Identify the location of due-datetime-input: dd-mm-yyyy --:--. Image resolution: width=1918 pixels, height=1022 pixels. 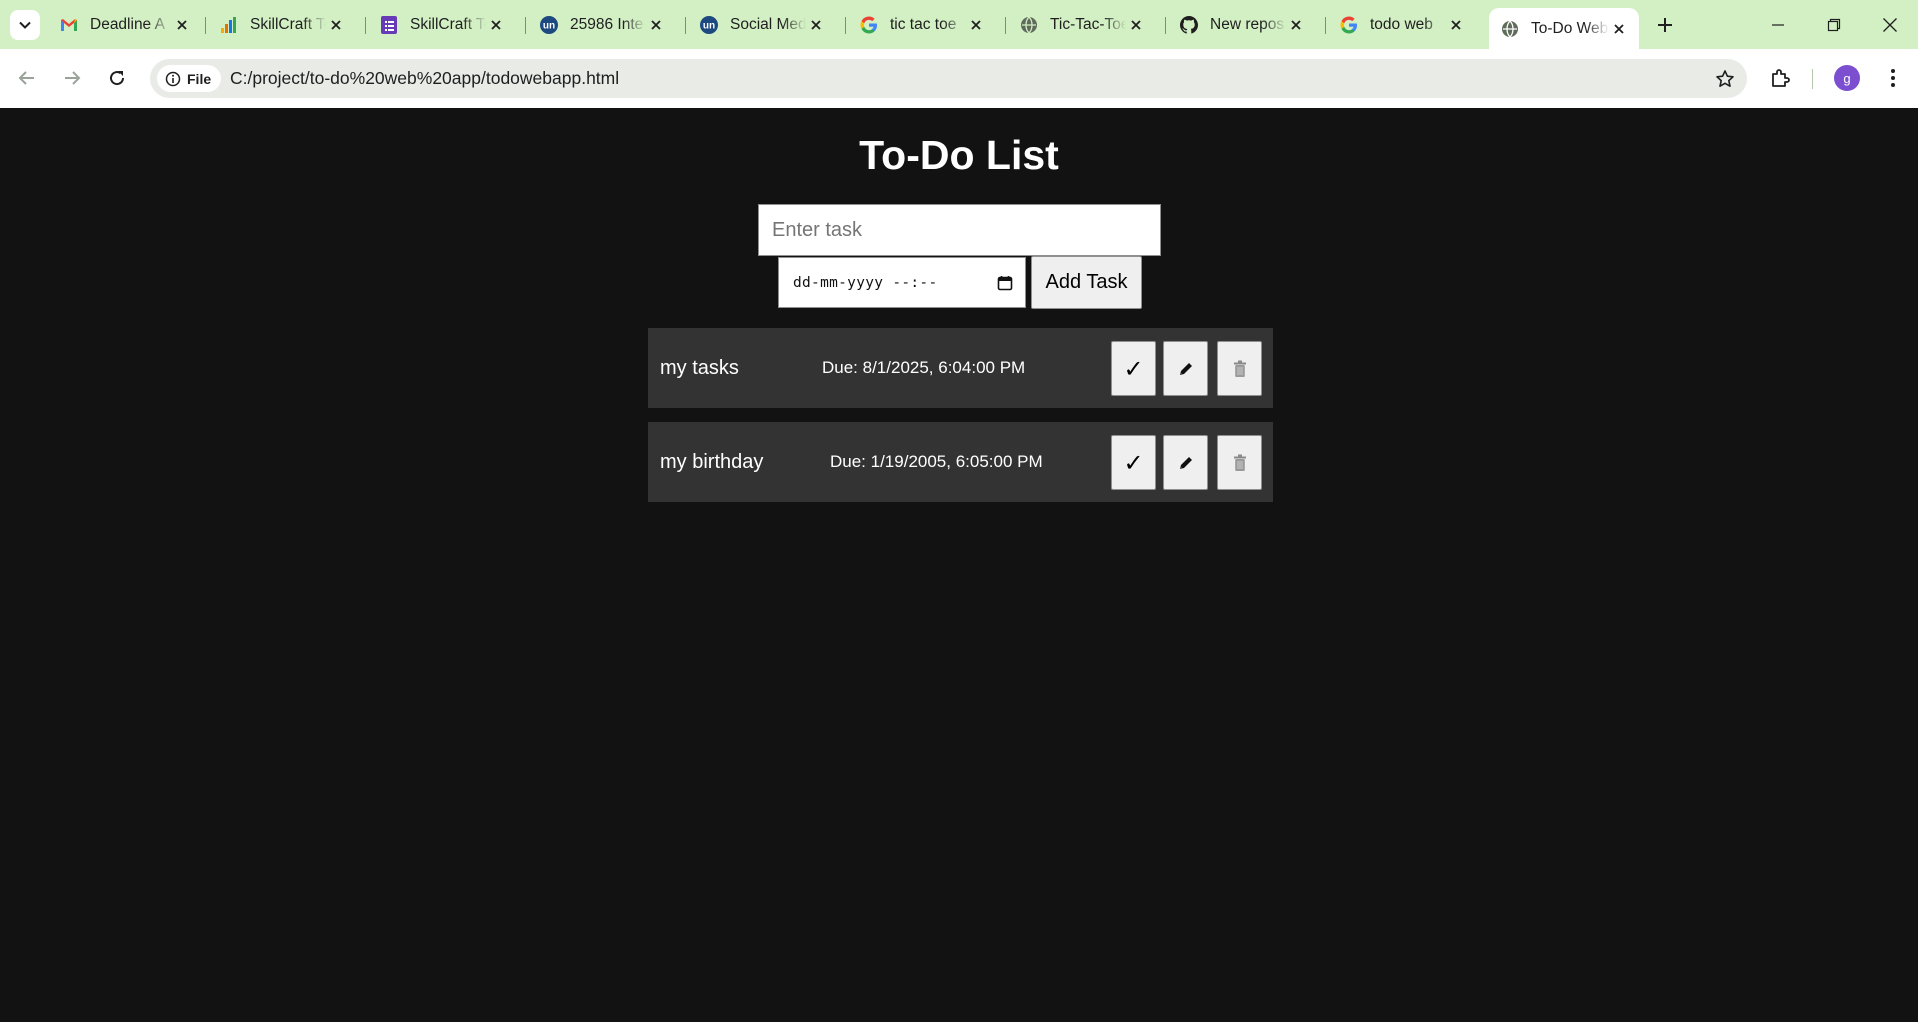
(902, 282).